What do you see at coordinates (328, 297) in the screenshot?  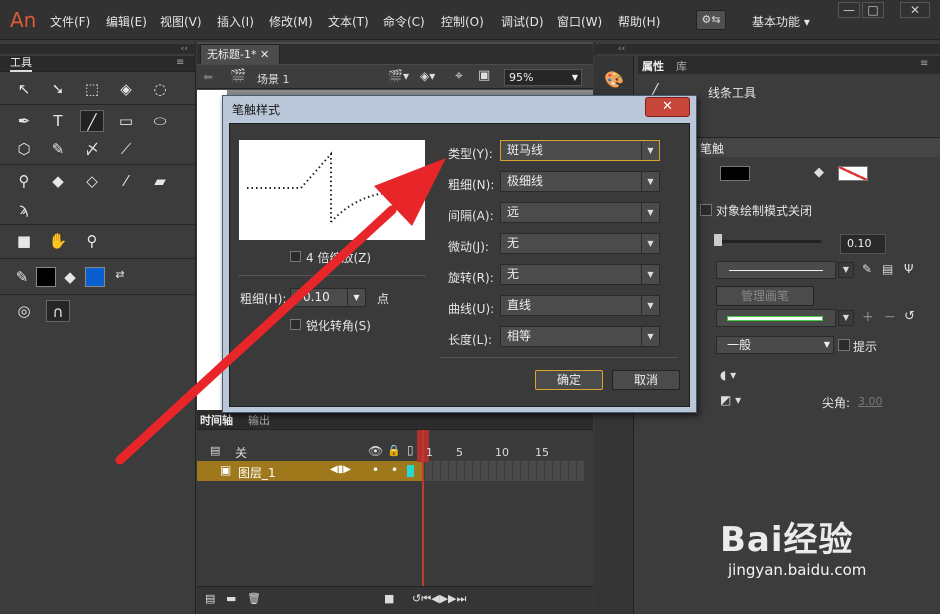 I see `thickness-select: 0.10 ▼` at bounding box center [328, 297].